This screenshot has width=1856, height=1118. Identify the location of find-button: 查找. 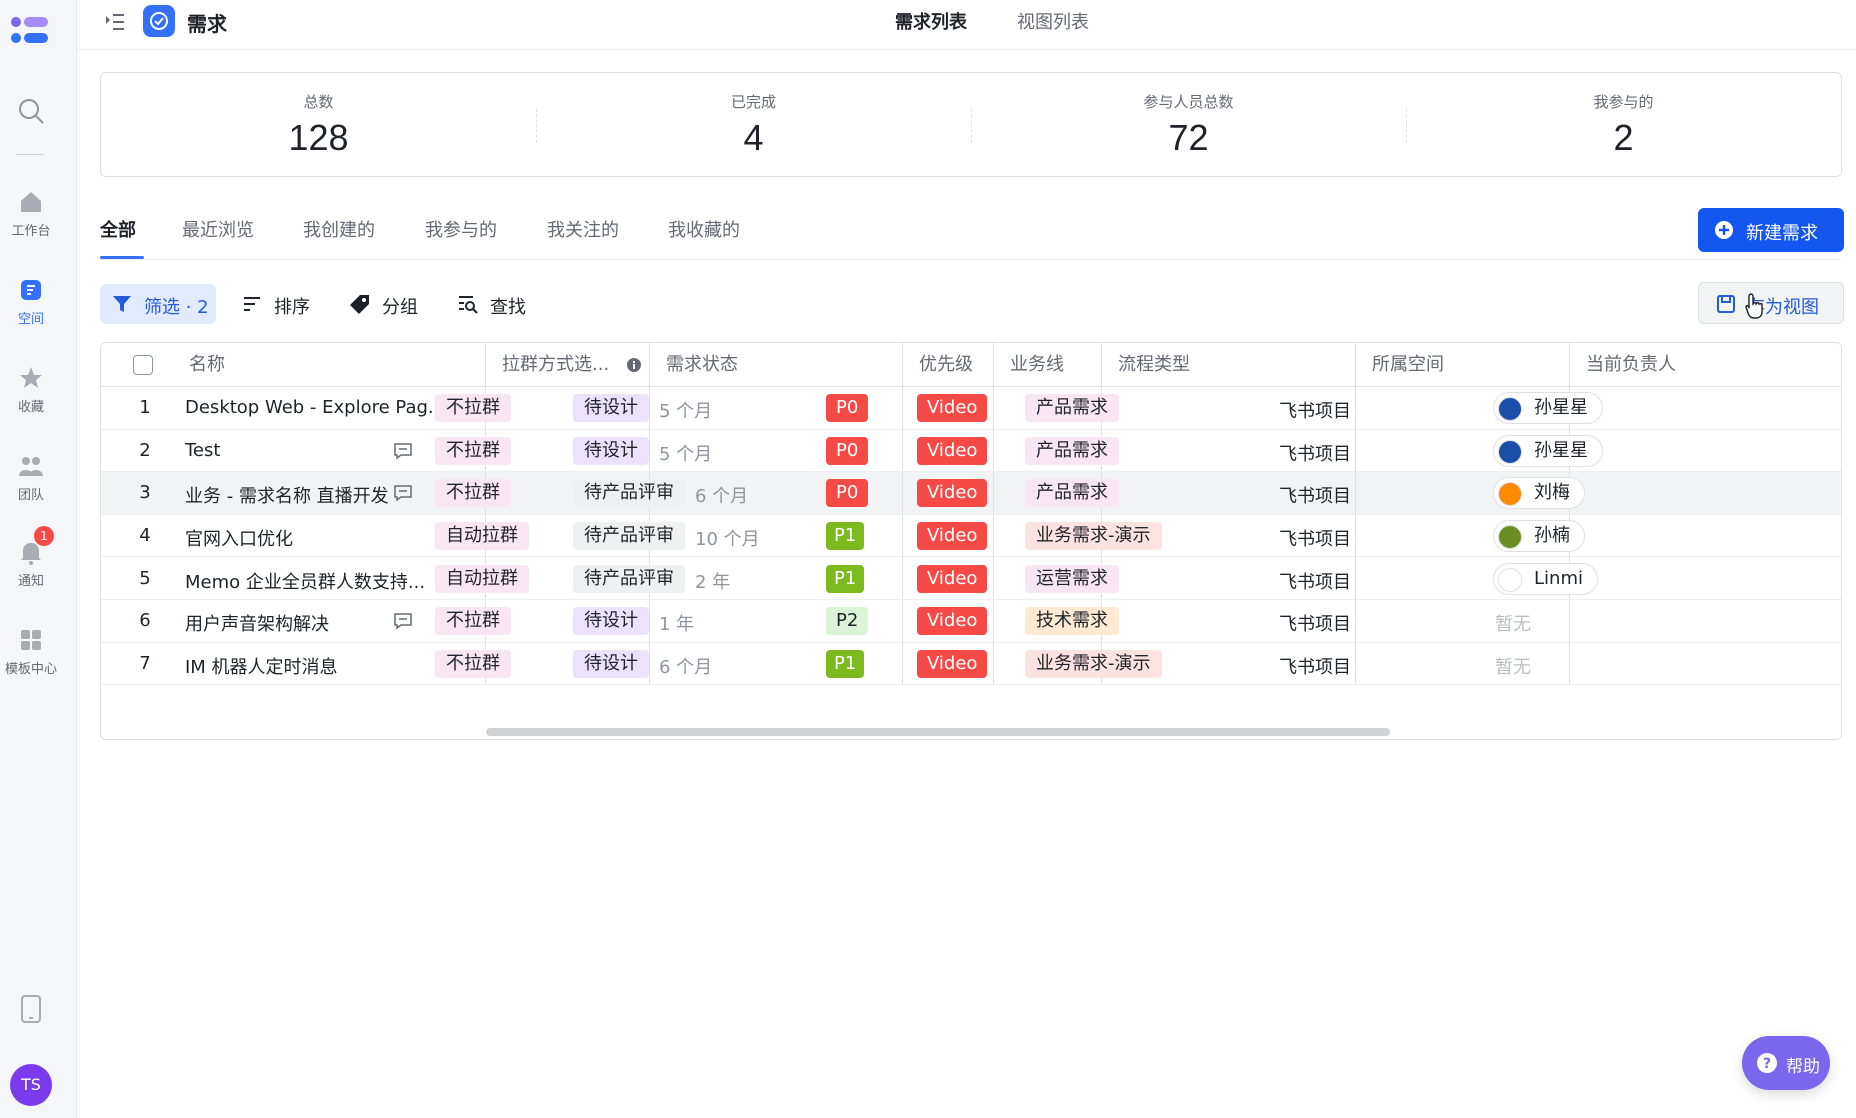
(496, 304).